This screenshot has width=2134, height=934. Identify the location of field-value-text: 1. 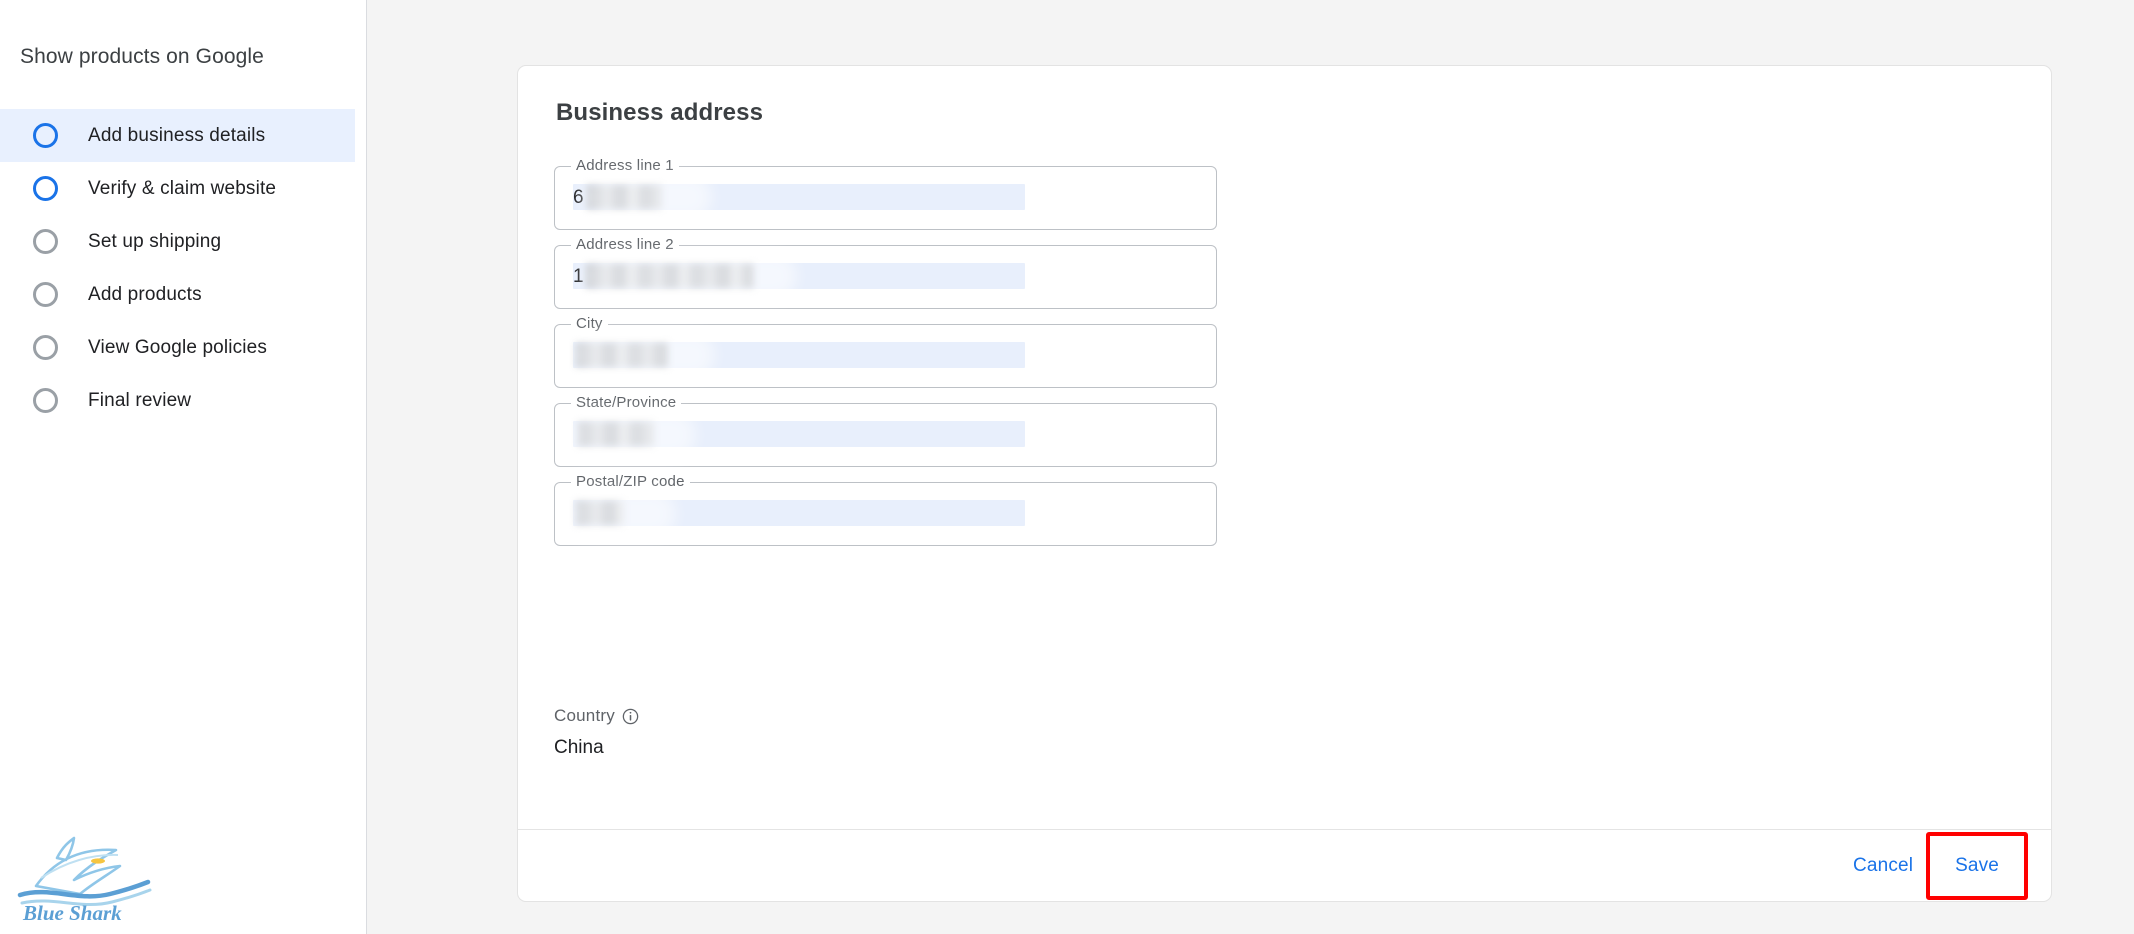
(578, 276).